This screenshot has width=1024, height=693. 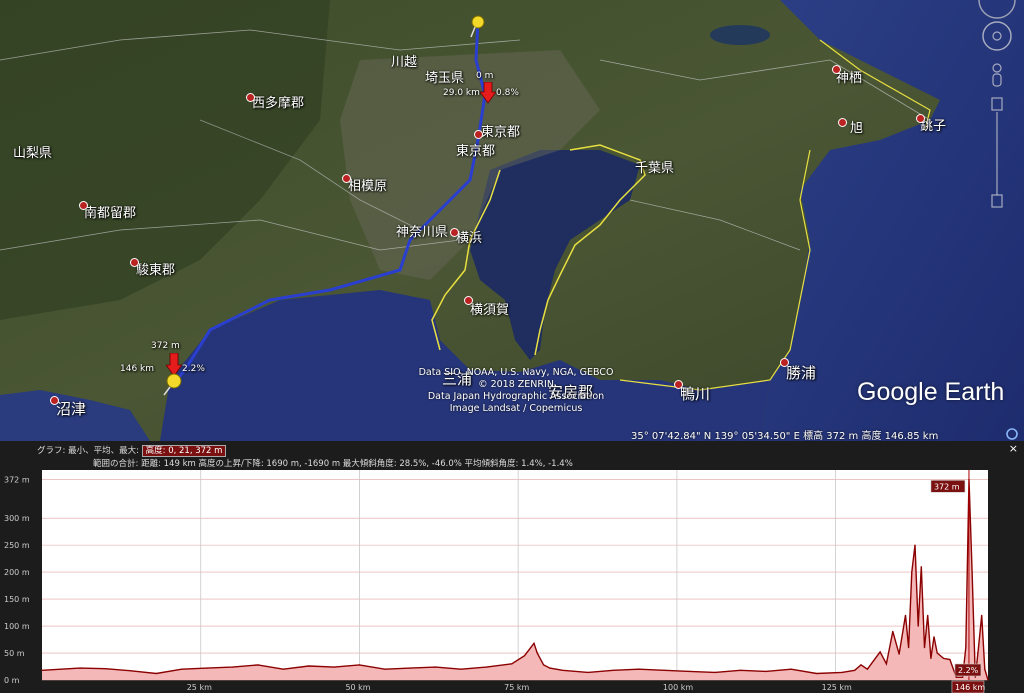 What do you see at coordinates (54, 400) in the screenshot?
I see `place-dot-numazu` at bounding box center [54, 400].